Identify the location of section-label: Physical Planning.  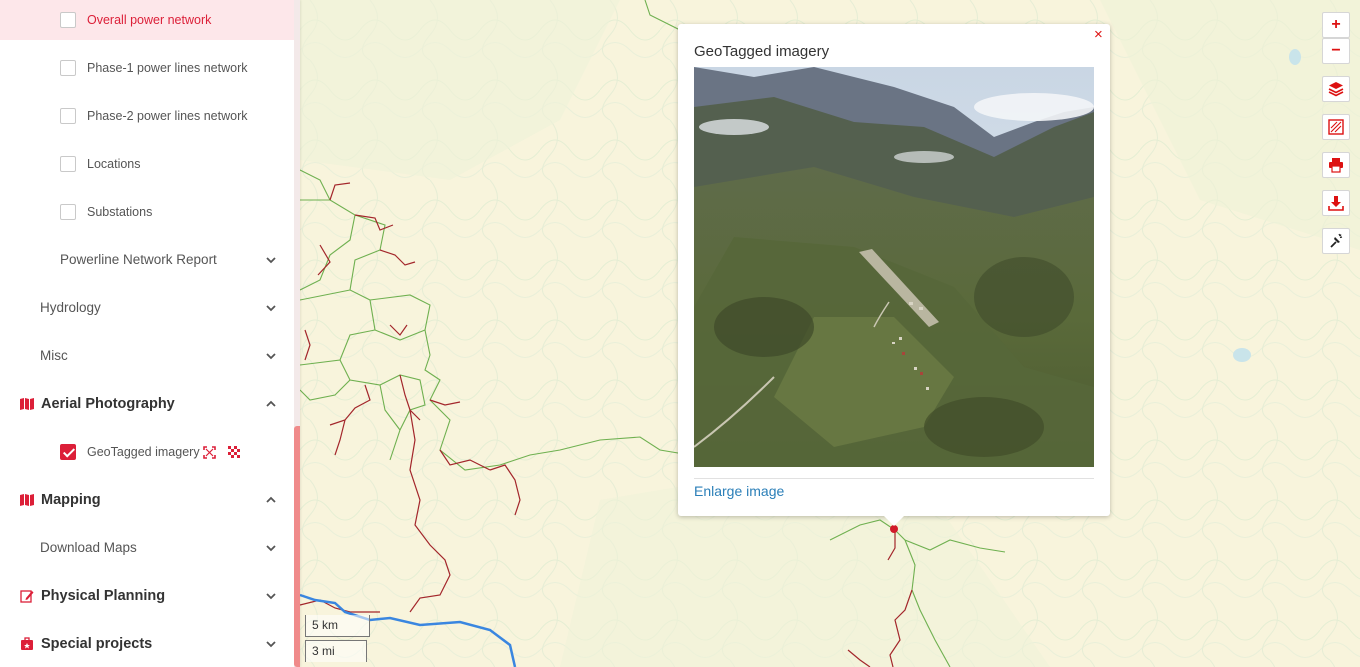
(103, 596).